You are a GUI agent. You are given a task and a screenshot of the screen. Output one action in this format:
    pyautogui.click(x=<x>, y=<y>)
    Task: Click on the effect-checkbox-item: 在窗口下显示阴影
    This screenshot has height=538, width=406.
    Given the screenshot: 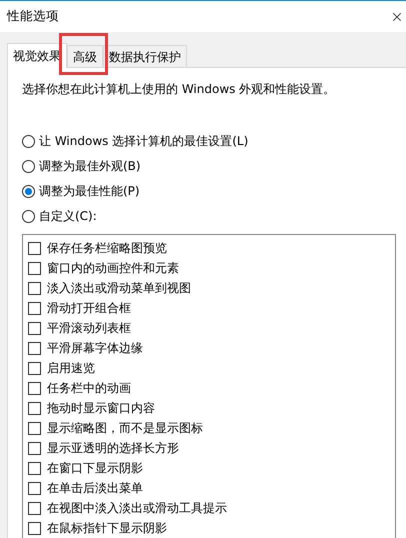 What is the action you would take?
    pyautogui.click(x=211, y=468)
    